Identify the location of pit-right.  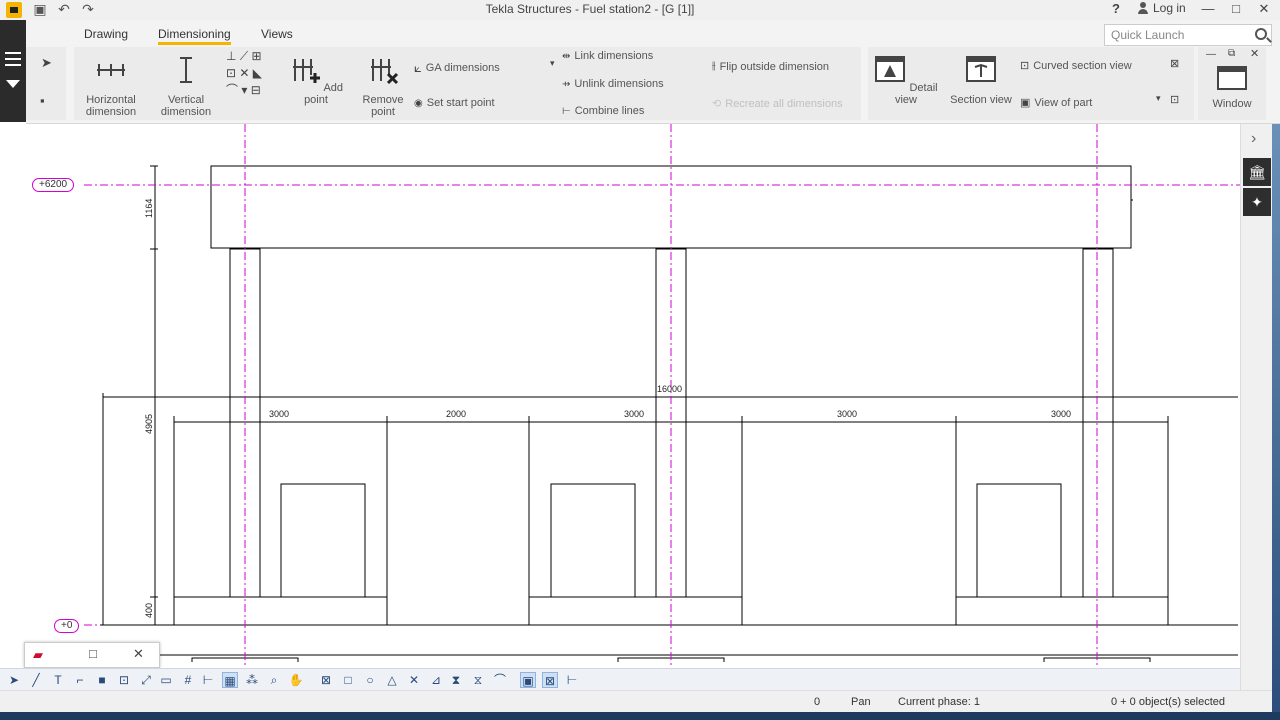
(1062, 509).